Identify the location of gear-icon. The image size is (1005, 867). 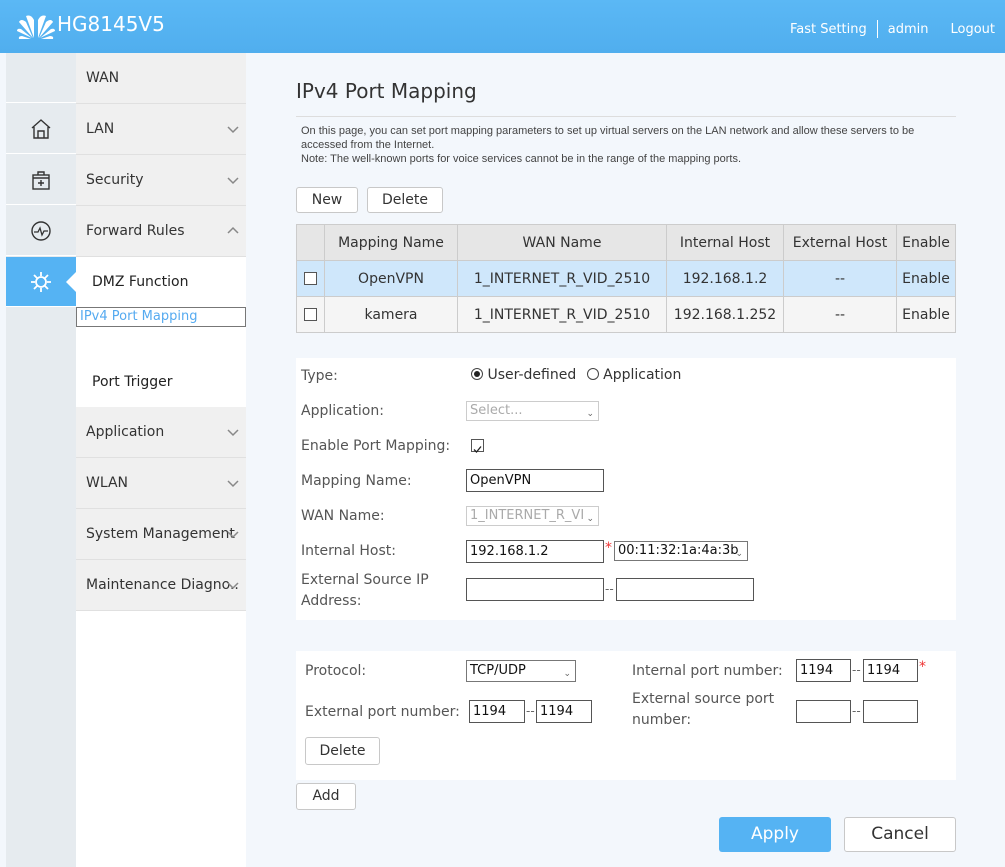
(41, 281).